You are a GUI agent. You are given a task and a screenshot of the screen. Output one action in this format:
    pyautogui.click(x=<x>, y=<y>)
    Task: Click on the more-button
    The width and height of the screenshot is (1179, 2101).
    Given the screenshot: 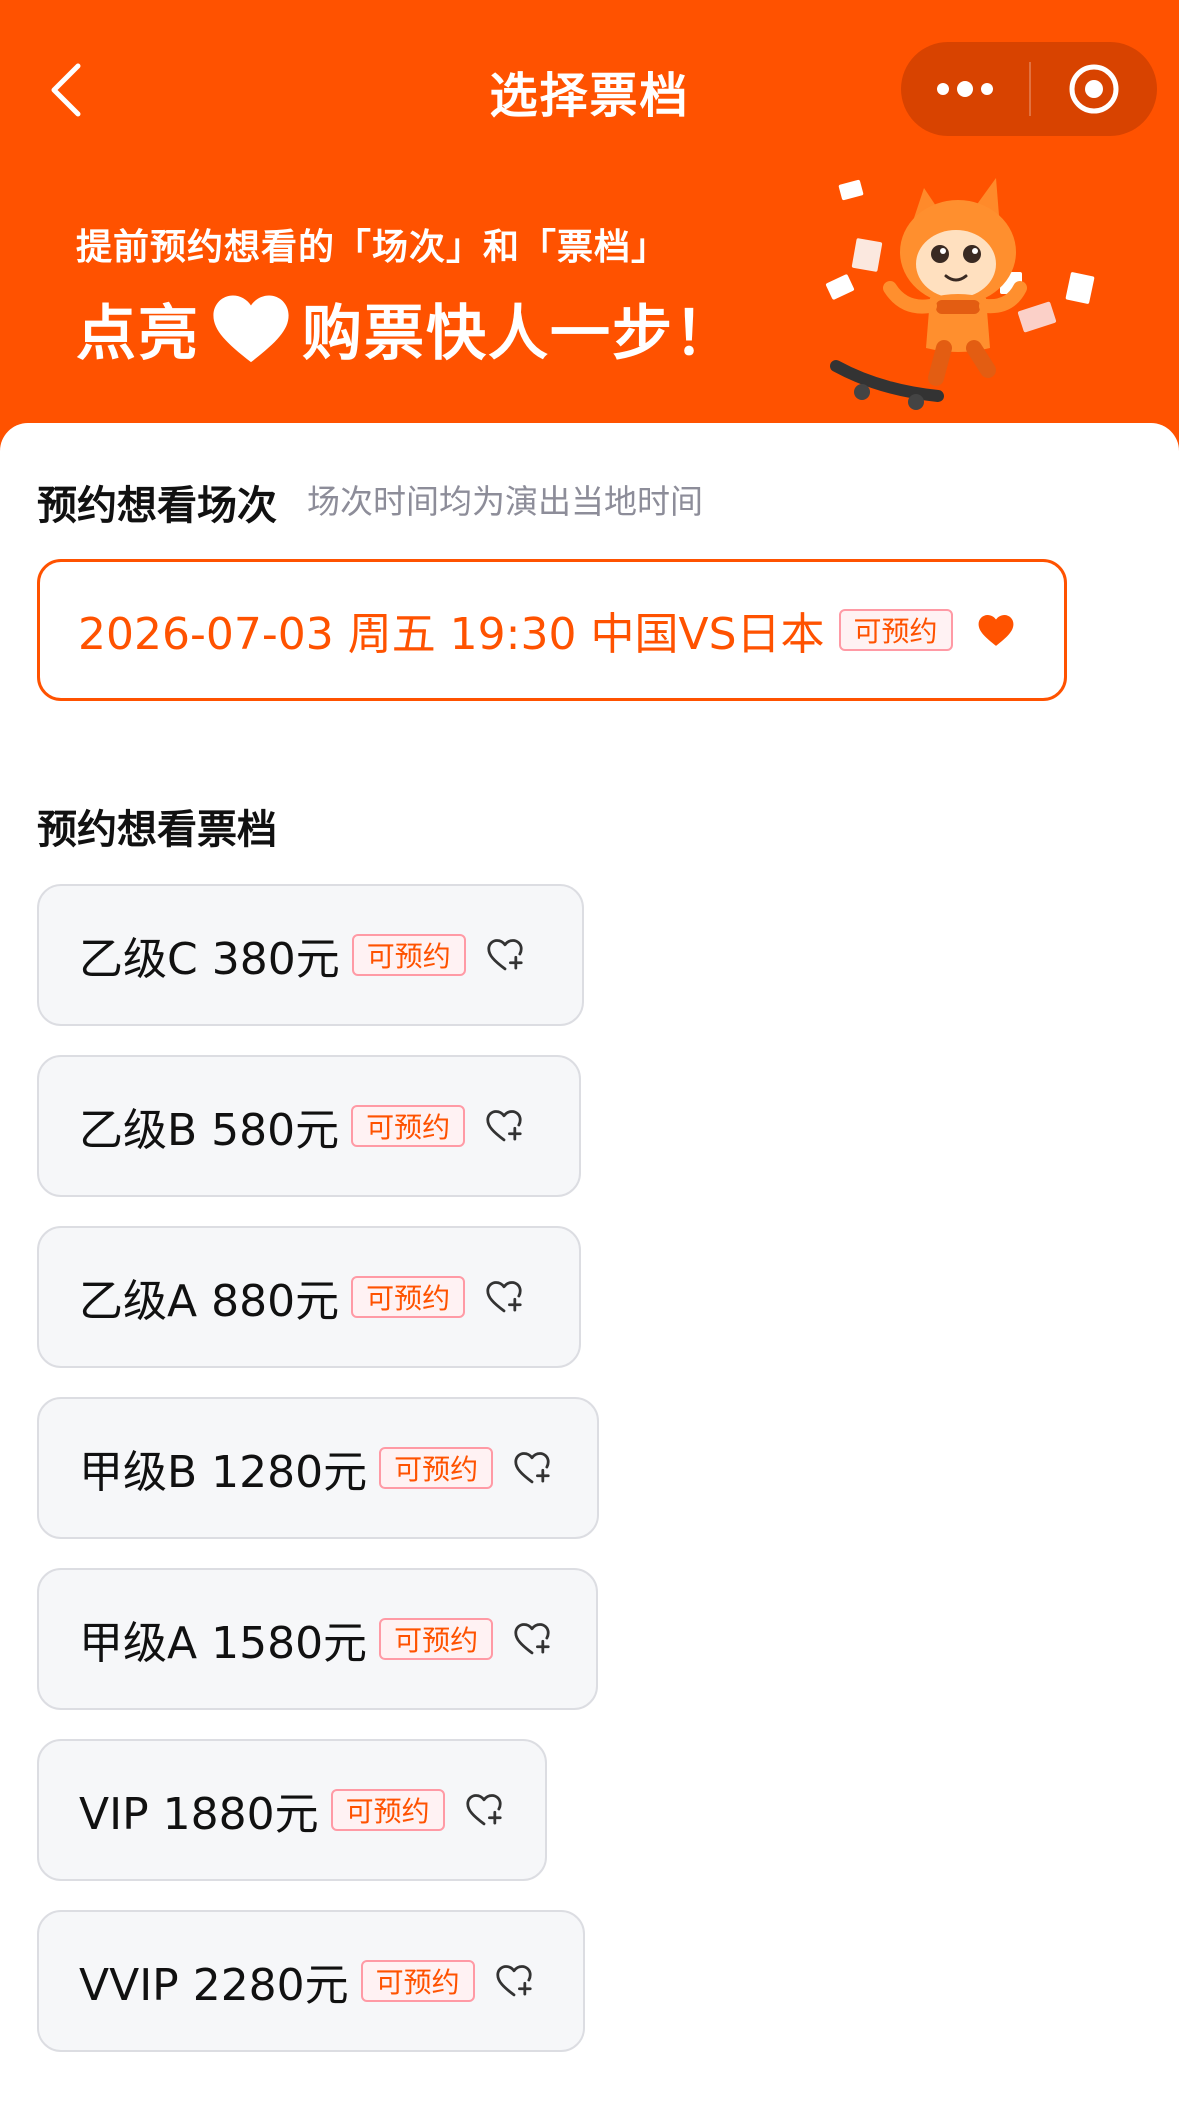 What is the action you would take?
    pyautogui.click(x=965, y=89)
    